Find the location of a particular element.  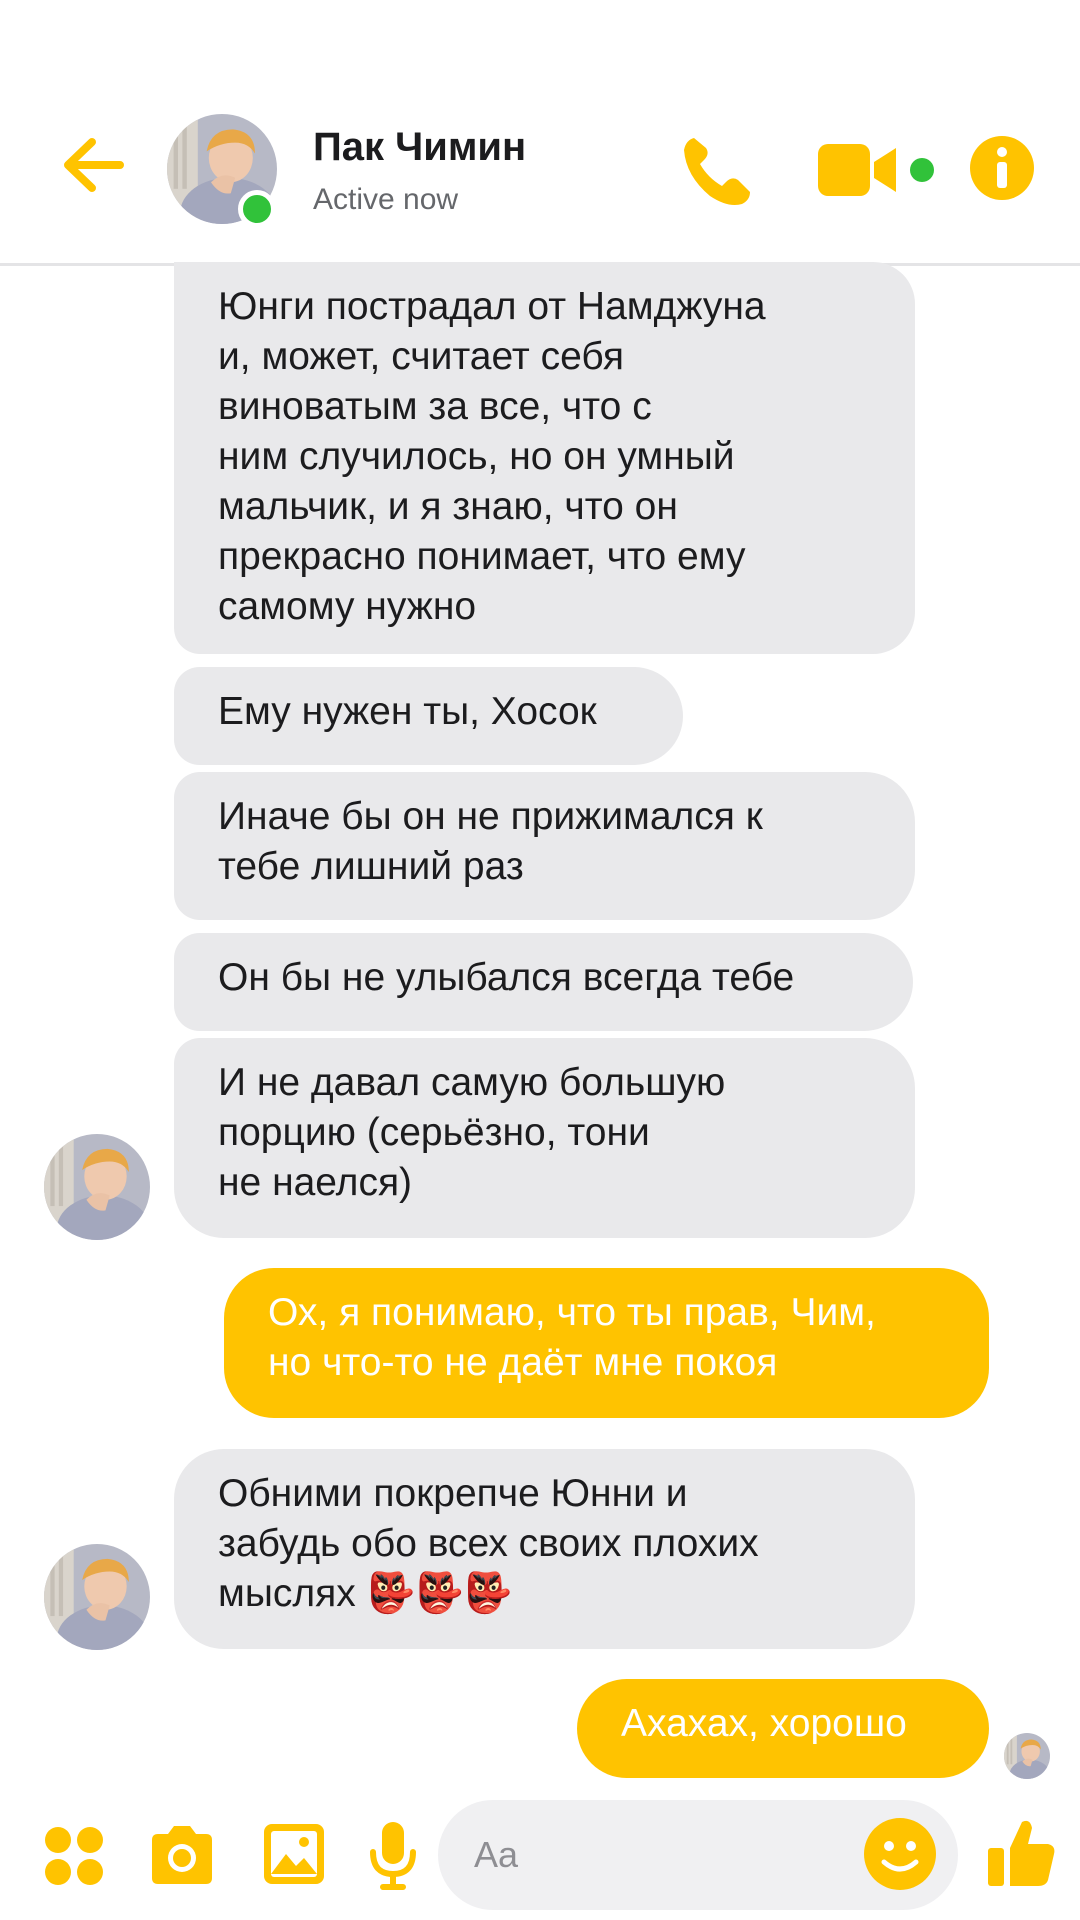

message-input-wrapper is located at coordinates (698, 1855).